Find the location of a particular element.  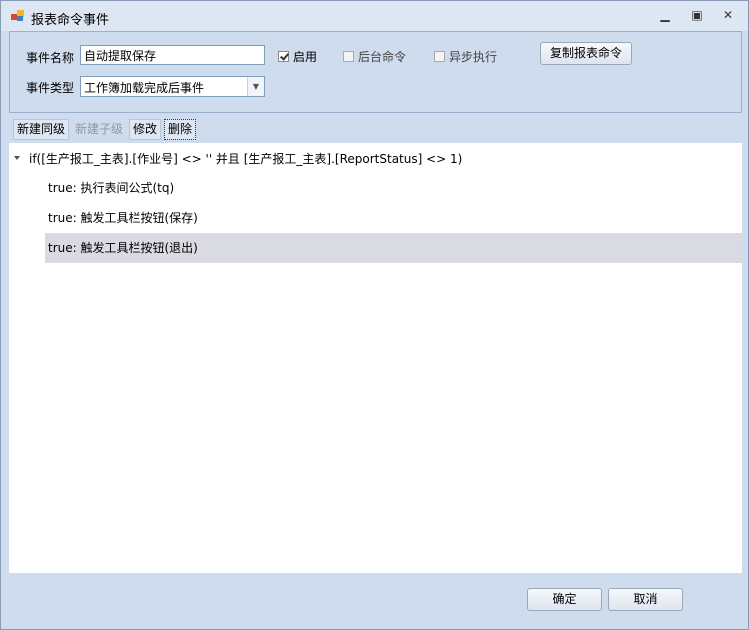

enable-label: 启用 is located at coordinates (305, 57).